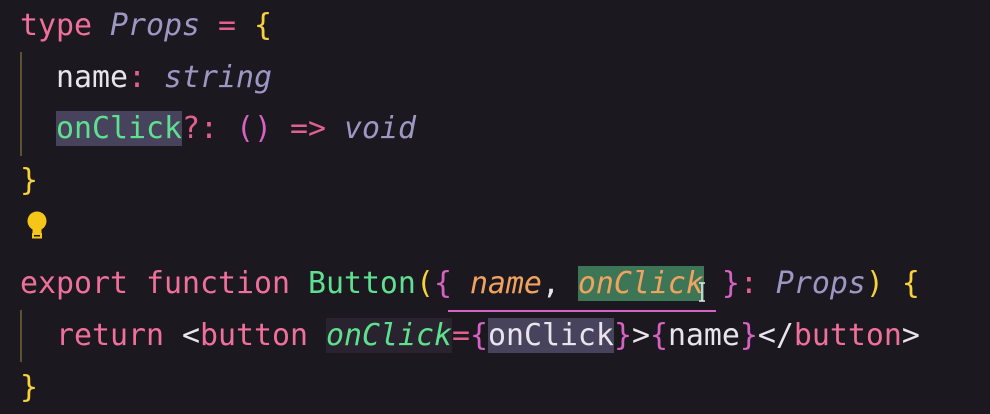 Image resolution: width=990 pixels, height=414 pixels. Describe the element at coordinates (470, 78) in the screenshot. I see `code-line: name: string` at that location.